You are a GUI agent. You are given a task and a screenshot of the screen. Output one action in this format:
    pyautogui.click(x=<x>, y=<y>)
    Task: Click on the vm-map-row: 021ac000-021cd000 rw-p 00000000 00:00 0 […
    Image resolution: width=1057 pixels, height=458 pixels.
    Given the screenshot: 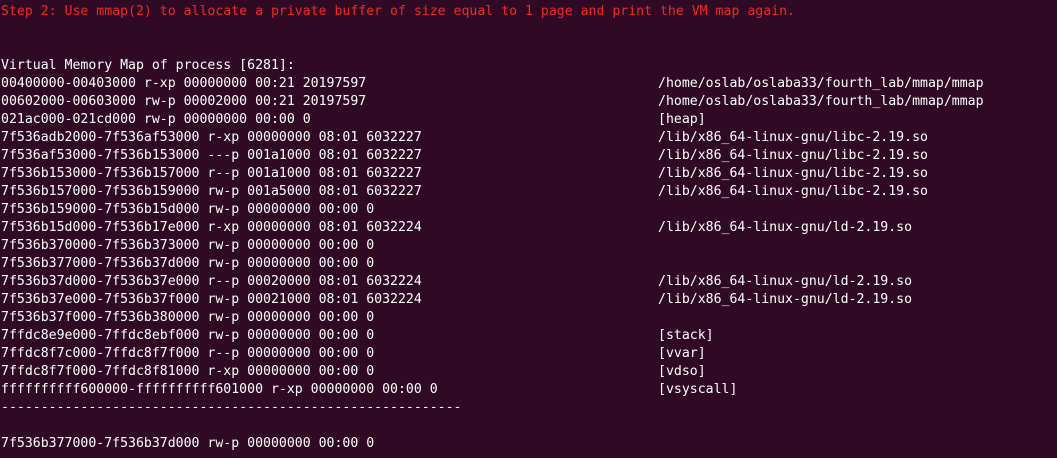 What is the action you would take?
    pyautogui.click(x=529, y=120)
    